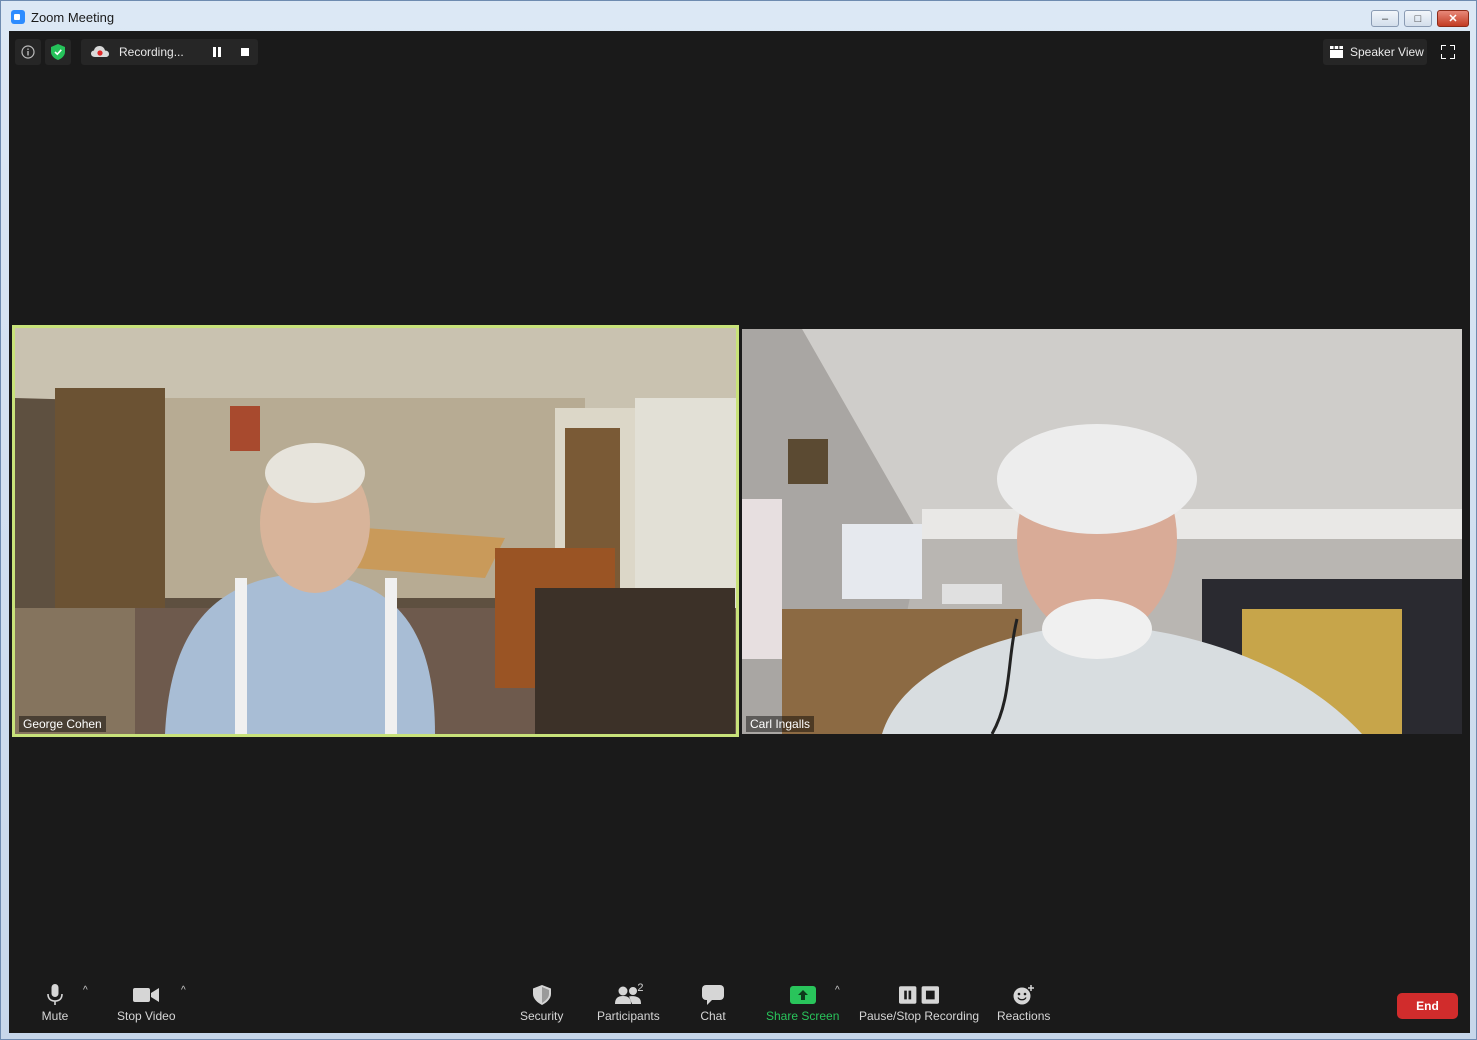  I want to click on audio-options-chevron-icon: ^, so click(85, 990).